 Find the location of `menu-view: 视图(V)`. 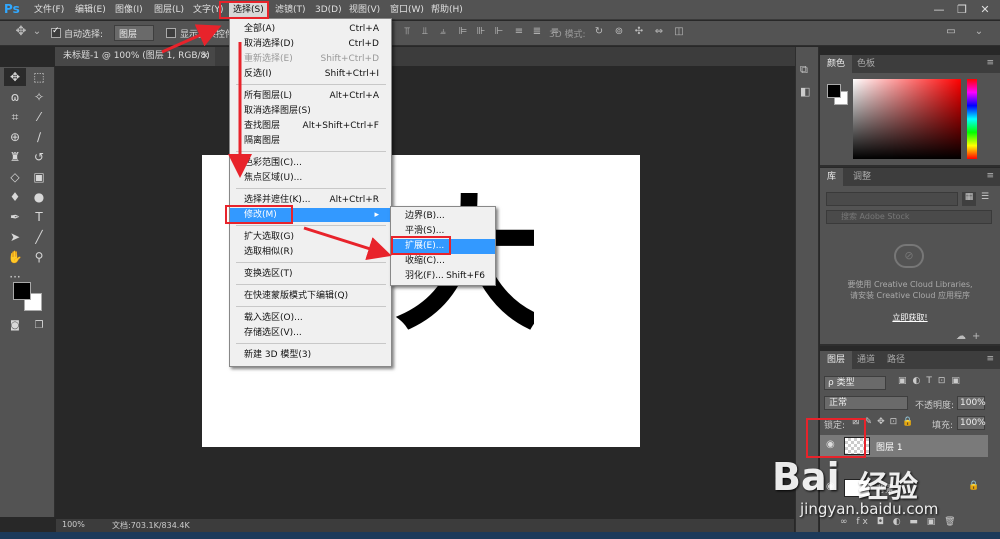

menu-view: 视图(V) is located at coordinates (364, 10).